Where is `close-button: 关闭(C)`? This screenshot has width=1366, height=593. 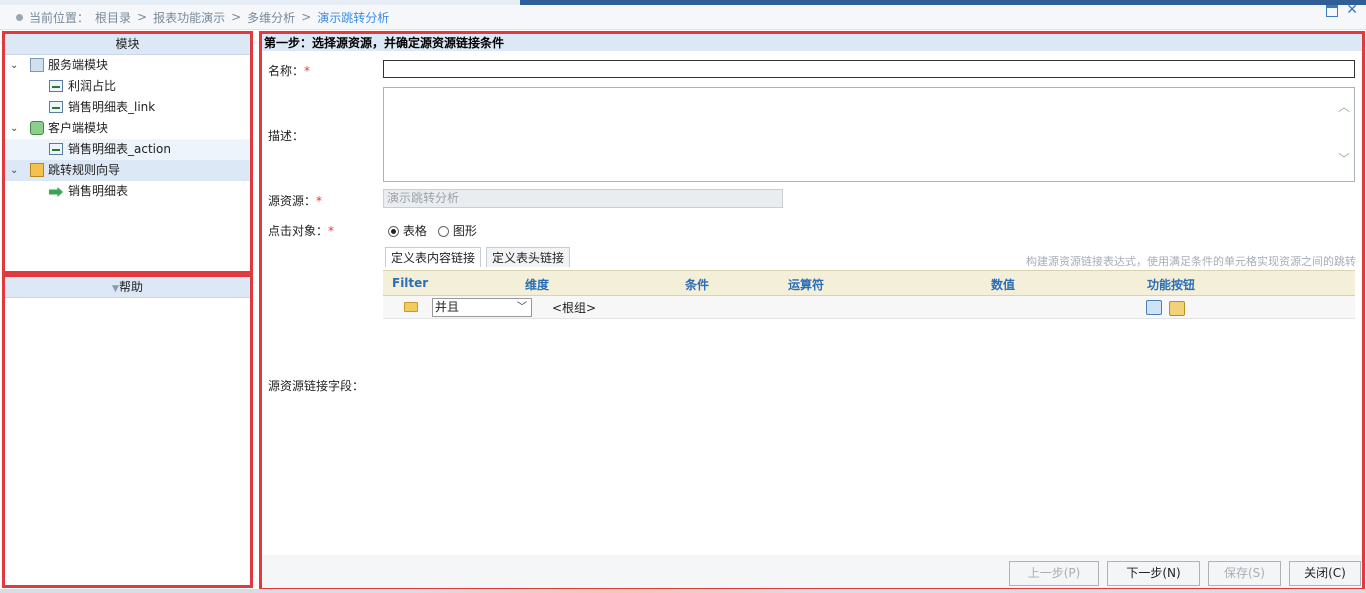 close-button: 关闭(C) is located at coordinates (1325, 573).